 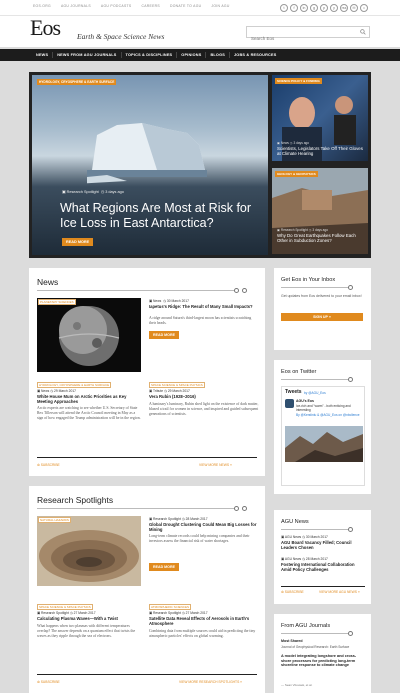 I want to click on tweet-handle: AGU's Eos, so click(x=305, y=401).